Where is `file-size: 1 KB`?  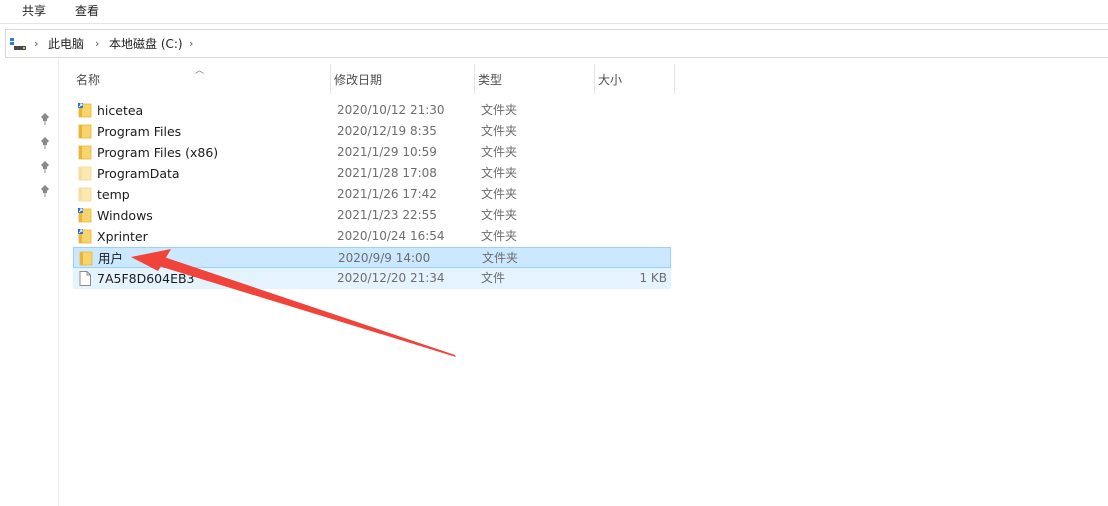 file-size: 1 KB is located at coordinates (653, 278).